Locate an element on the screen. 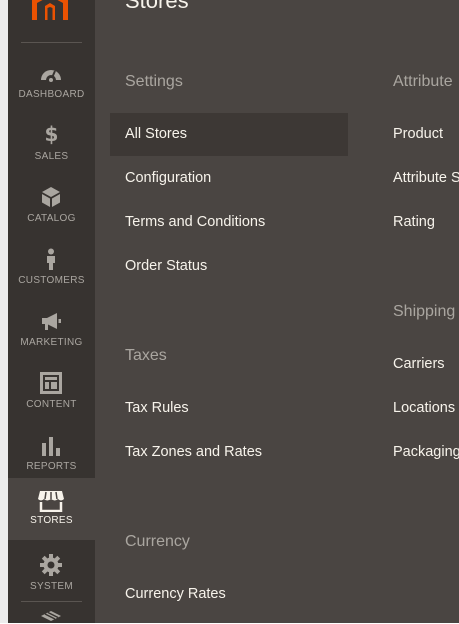 The width and height of the screenshot is (459, 624). link-tax-zones-and-rates: Tax Zones and Rates is located at coordinates (193, 452).